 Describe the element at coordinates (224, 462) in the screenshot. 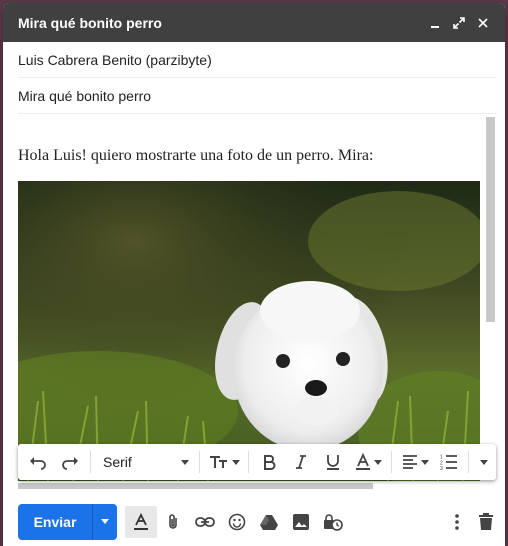

I see `text-size-icon` at that location.